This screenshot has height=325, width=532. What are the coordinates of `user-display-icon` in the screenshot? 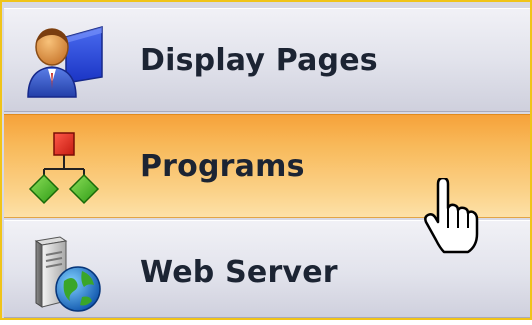 It's located at (64, 63).